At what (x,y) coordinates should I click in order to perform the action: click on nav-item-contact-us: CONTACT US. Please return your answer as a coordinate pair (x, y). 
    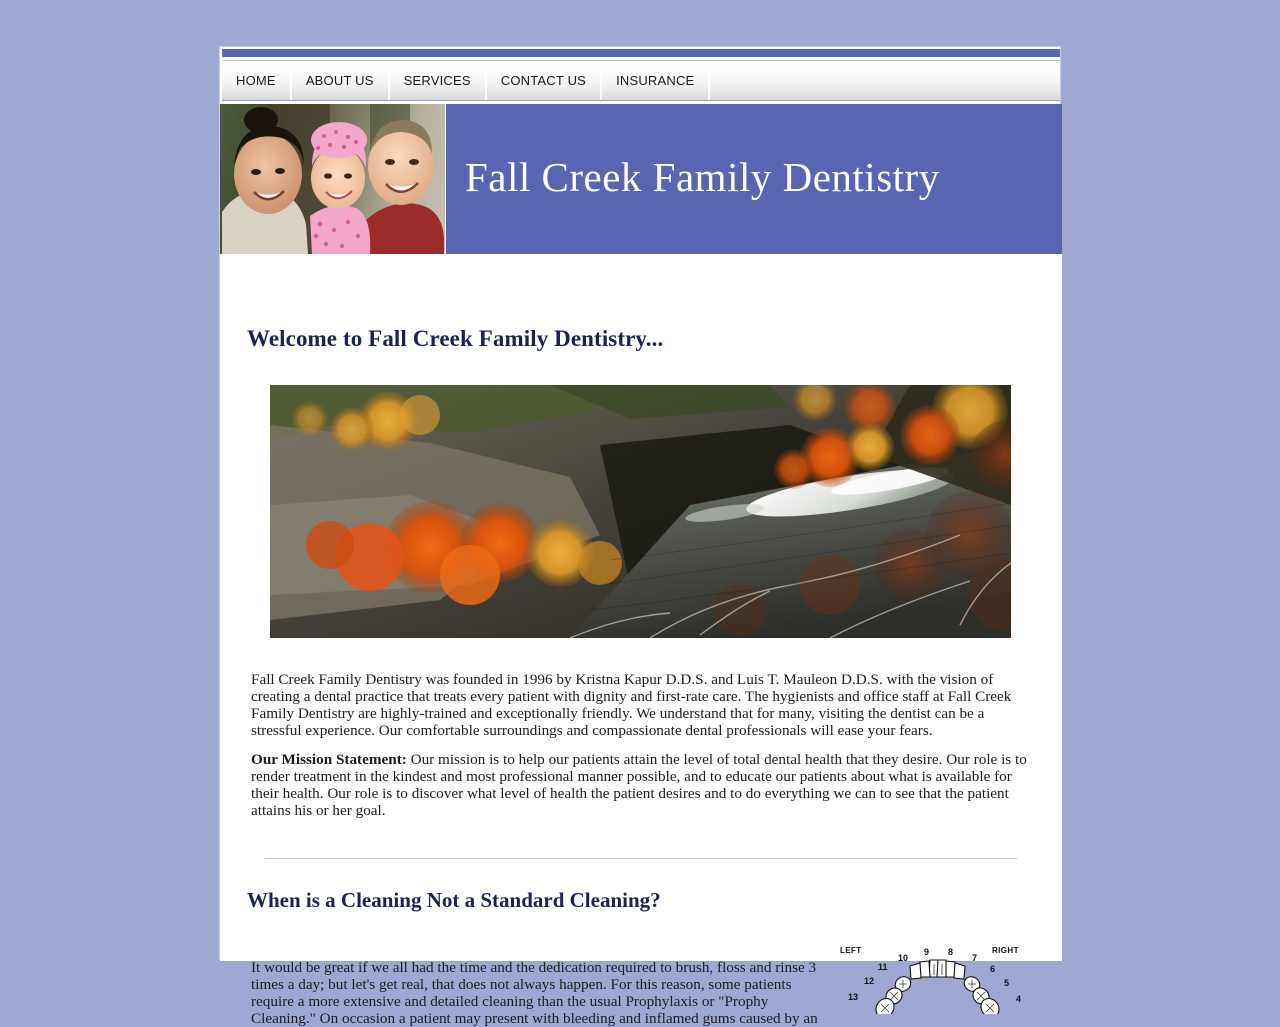
    Looking at the image, I should click on (545, 80).